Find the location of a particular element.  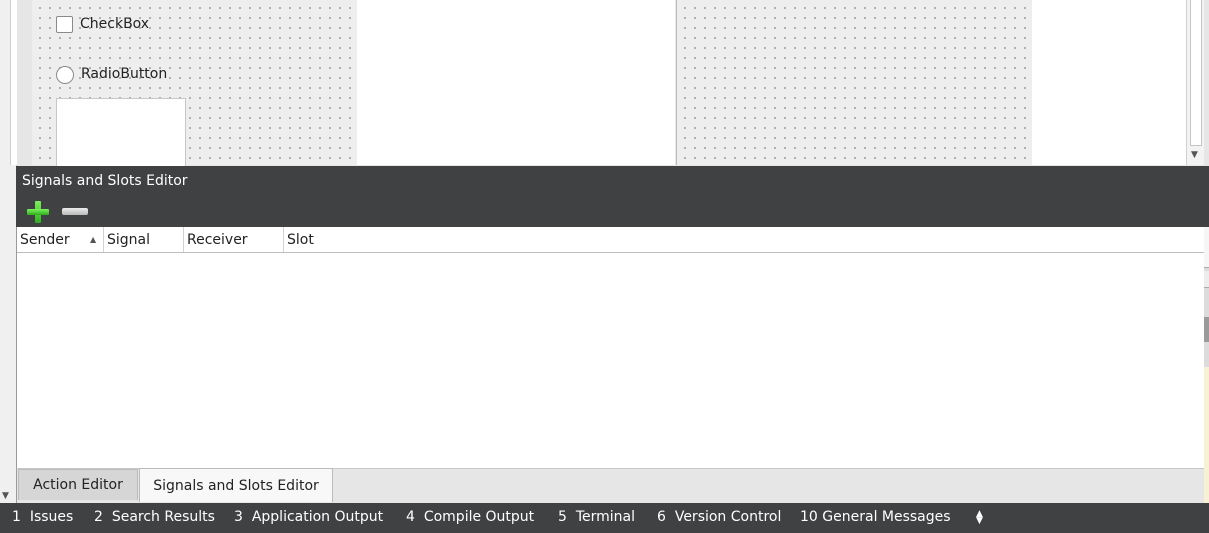

tab-label: General Messages is located at coordinates (886, 517).